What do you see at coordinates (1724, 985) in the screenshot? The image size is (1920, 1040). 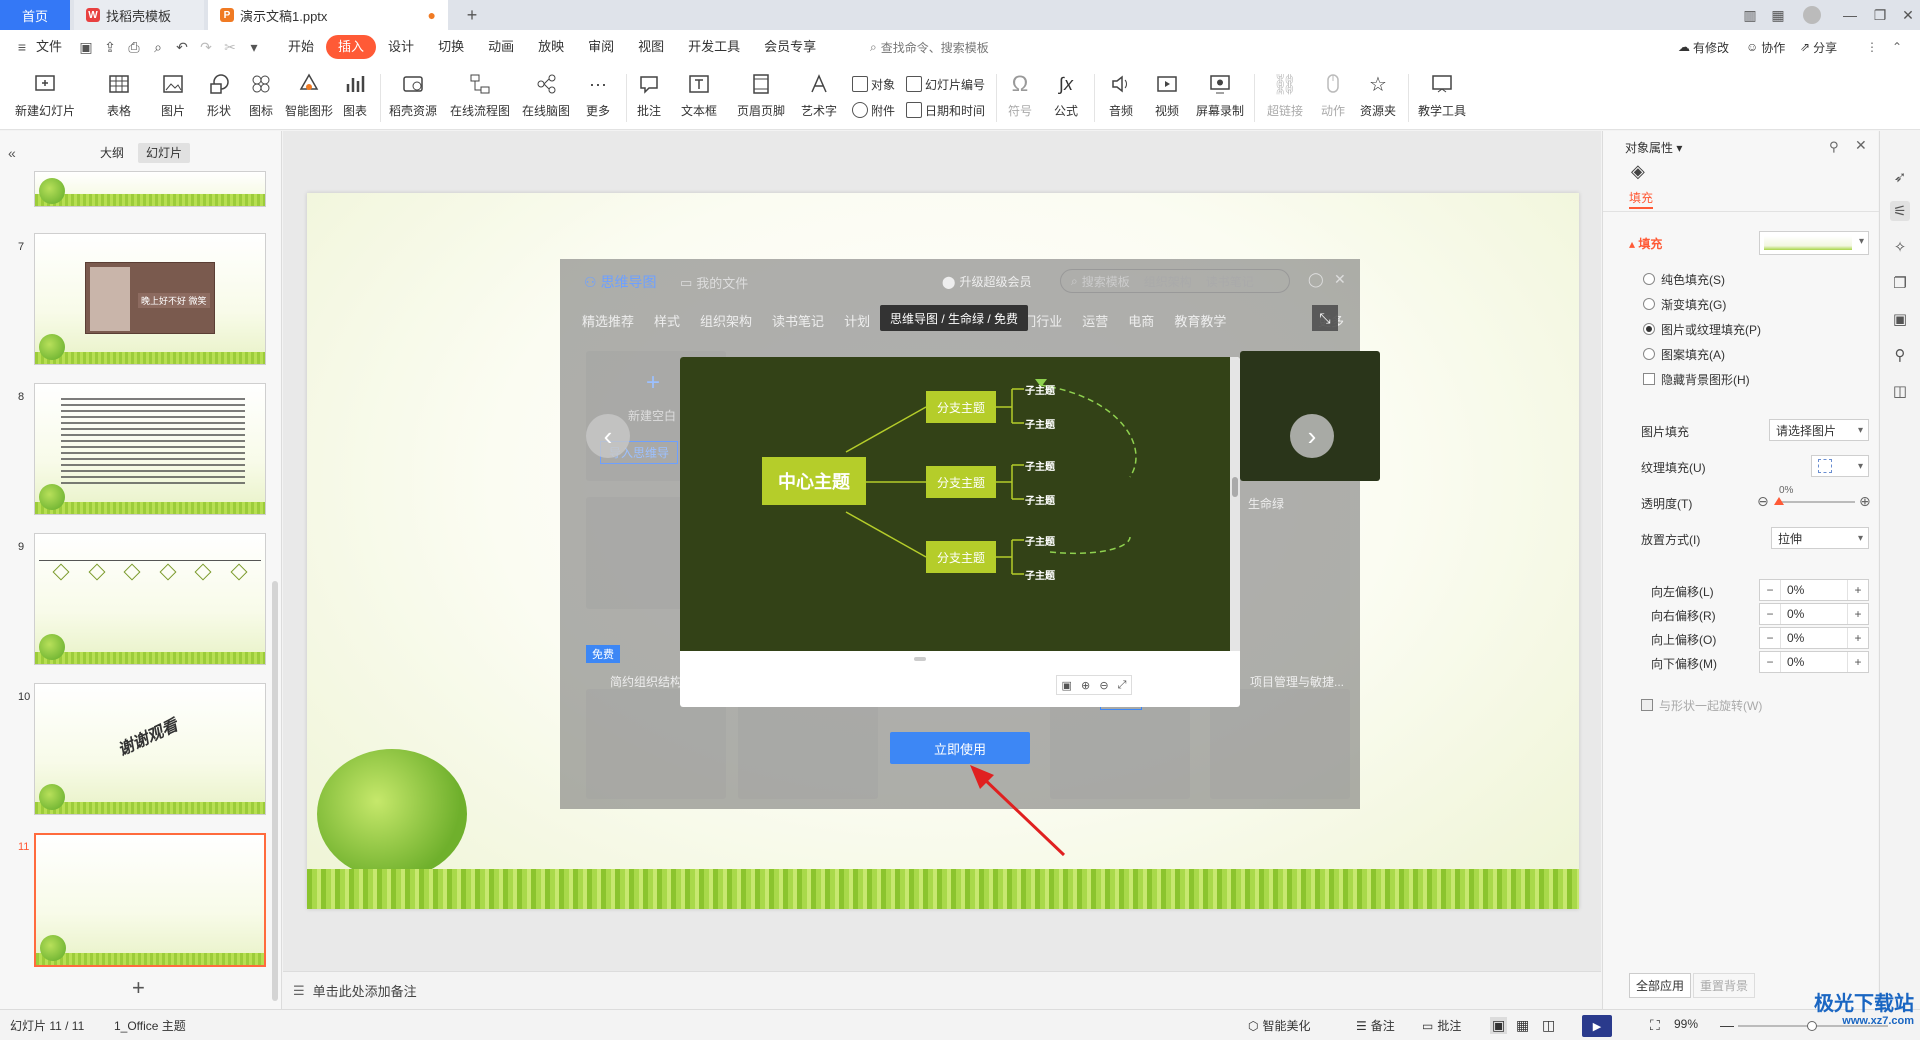 I see `reset-background-button: 重置背景` at bounding box center [1724, 985].